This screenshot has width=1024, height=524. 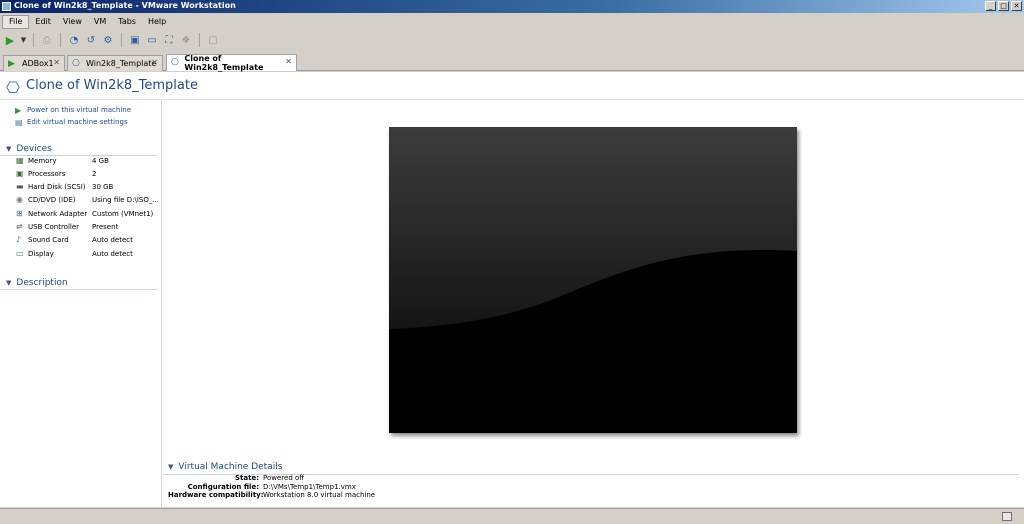 I want to click on maximize-button: □, so click(x=1003, y=6).